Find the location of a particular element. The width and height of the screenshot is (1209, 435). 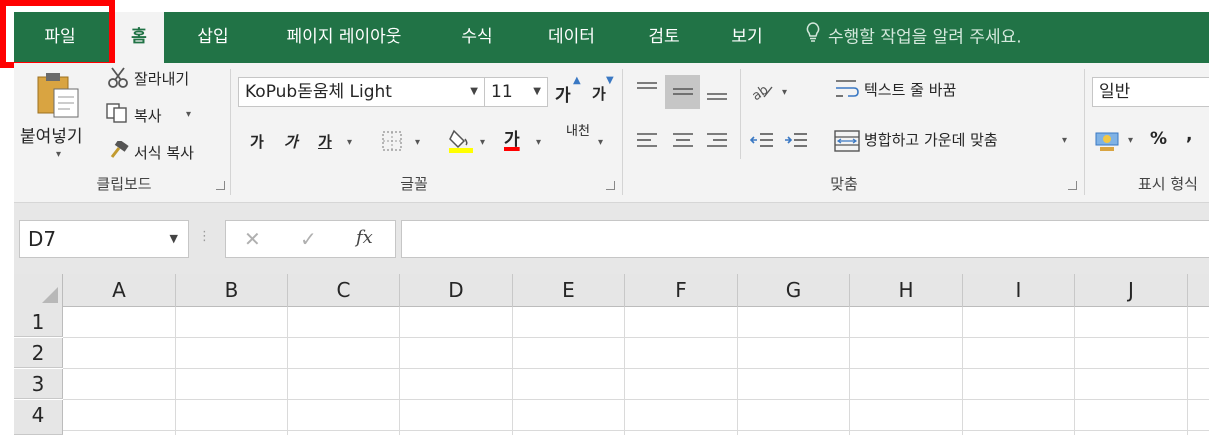

column-header: A is located at coordinates (119, 290).